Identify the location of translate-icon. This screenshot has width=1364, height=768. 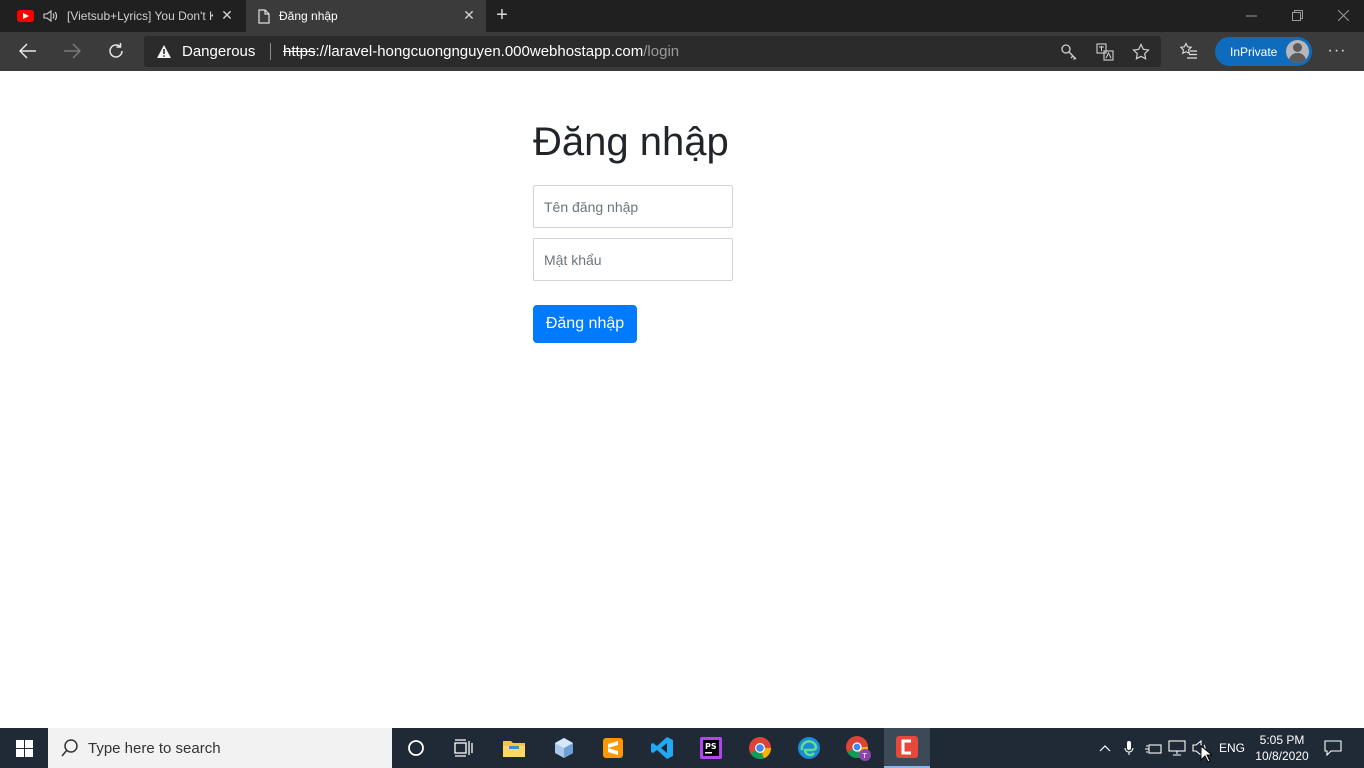
(1105, 52).